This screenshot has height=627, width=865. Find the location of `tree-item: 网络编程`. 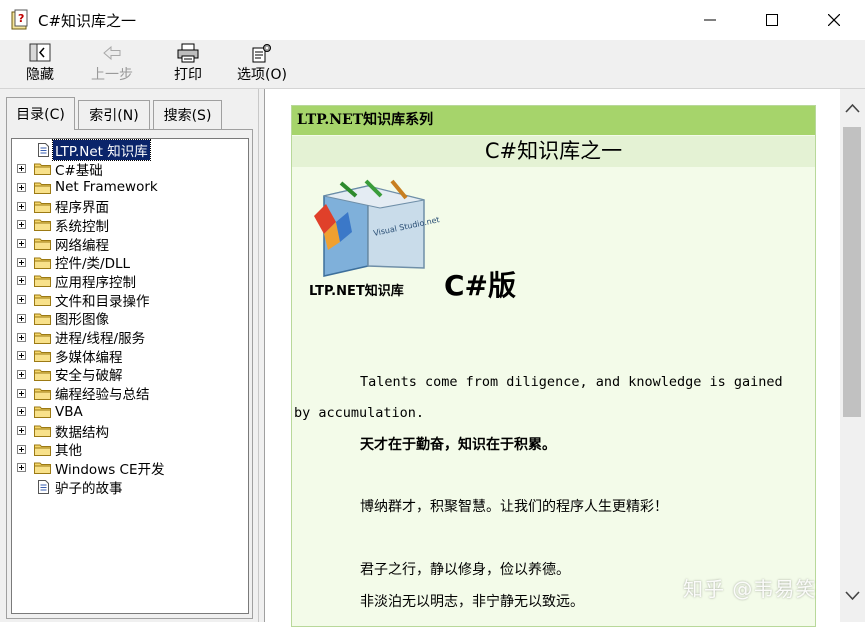

tree-item: 网络编程 is located at coordinates (130, 244).